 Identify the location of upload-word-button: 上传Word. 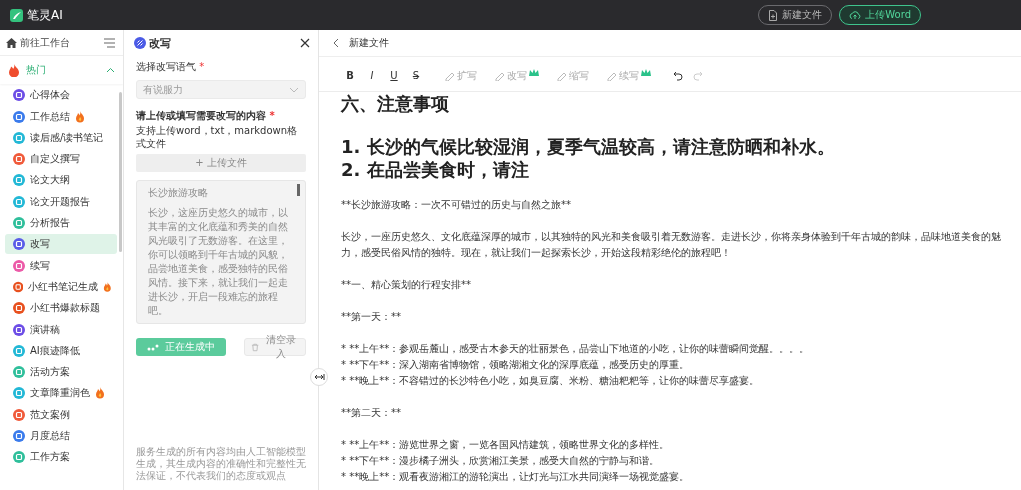
(880, 15).